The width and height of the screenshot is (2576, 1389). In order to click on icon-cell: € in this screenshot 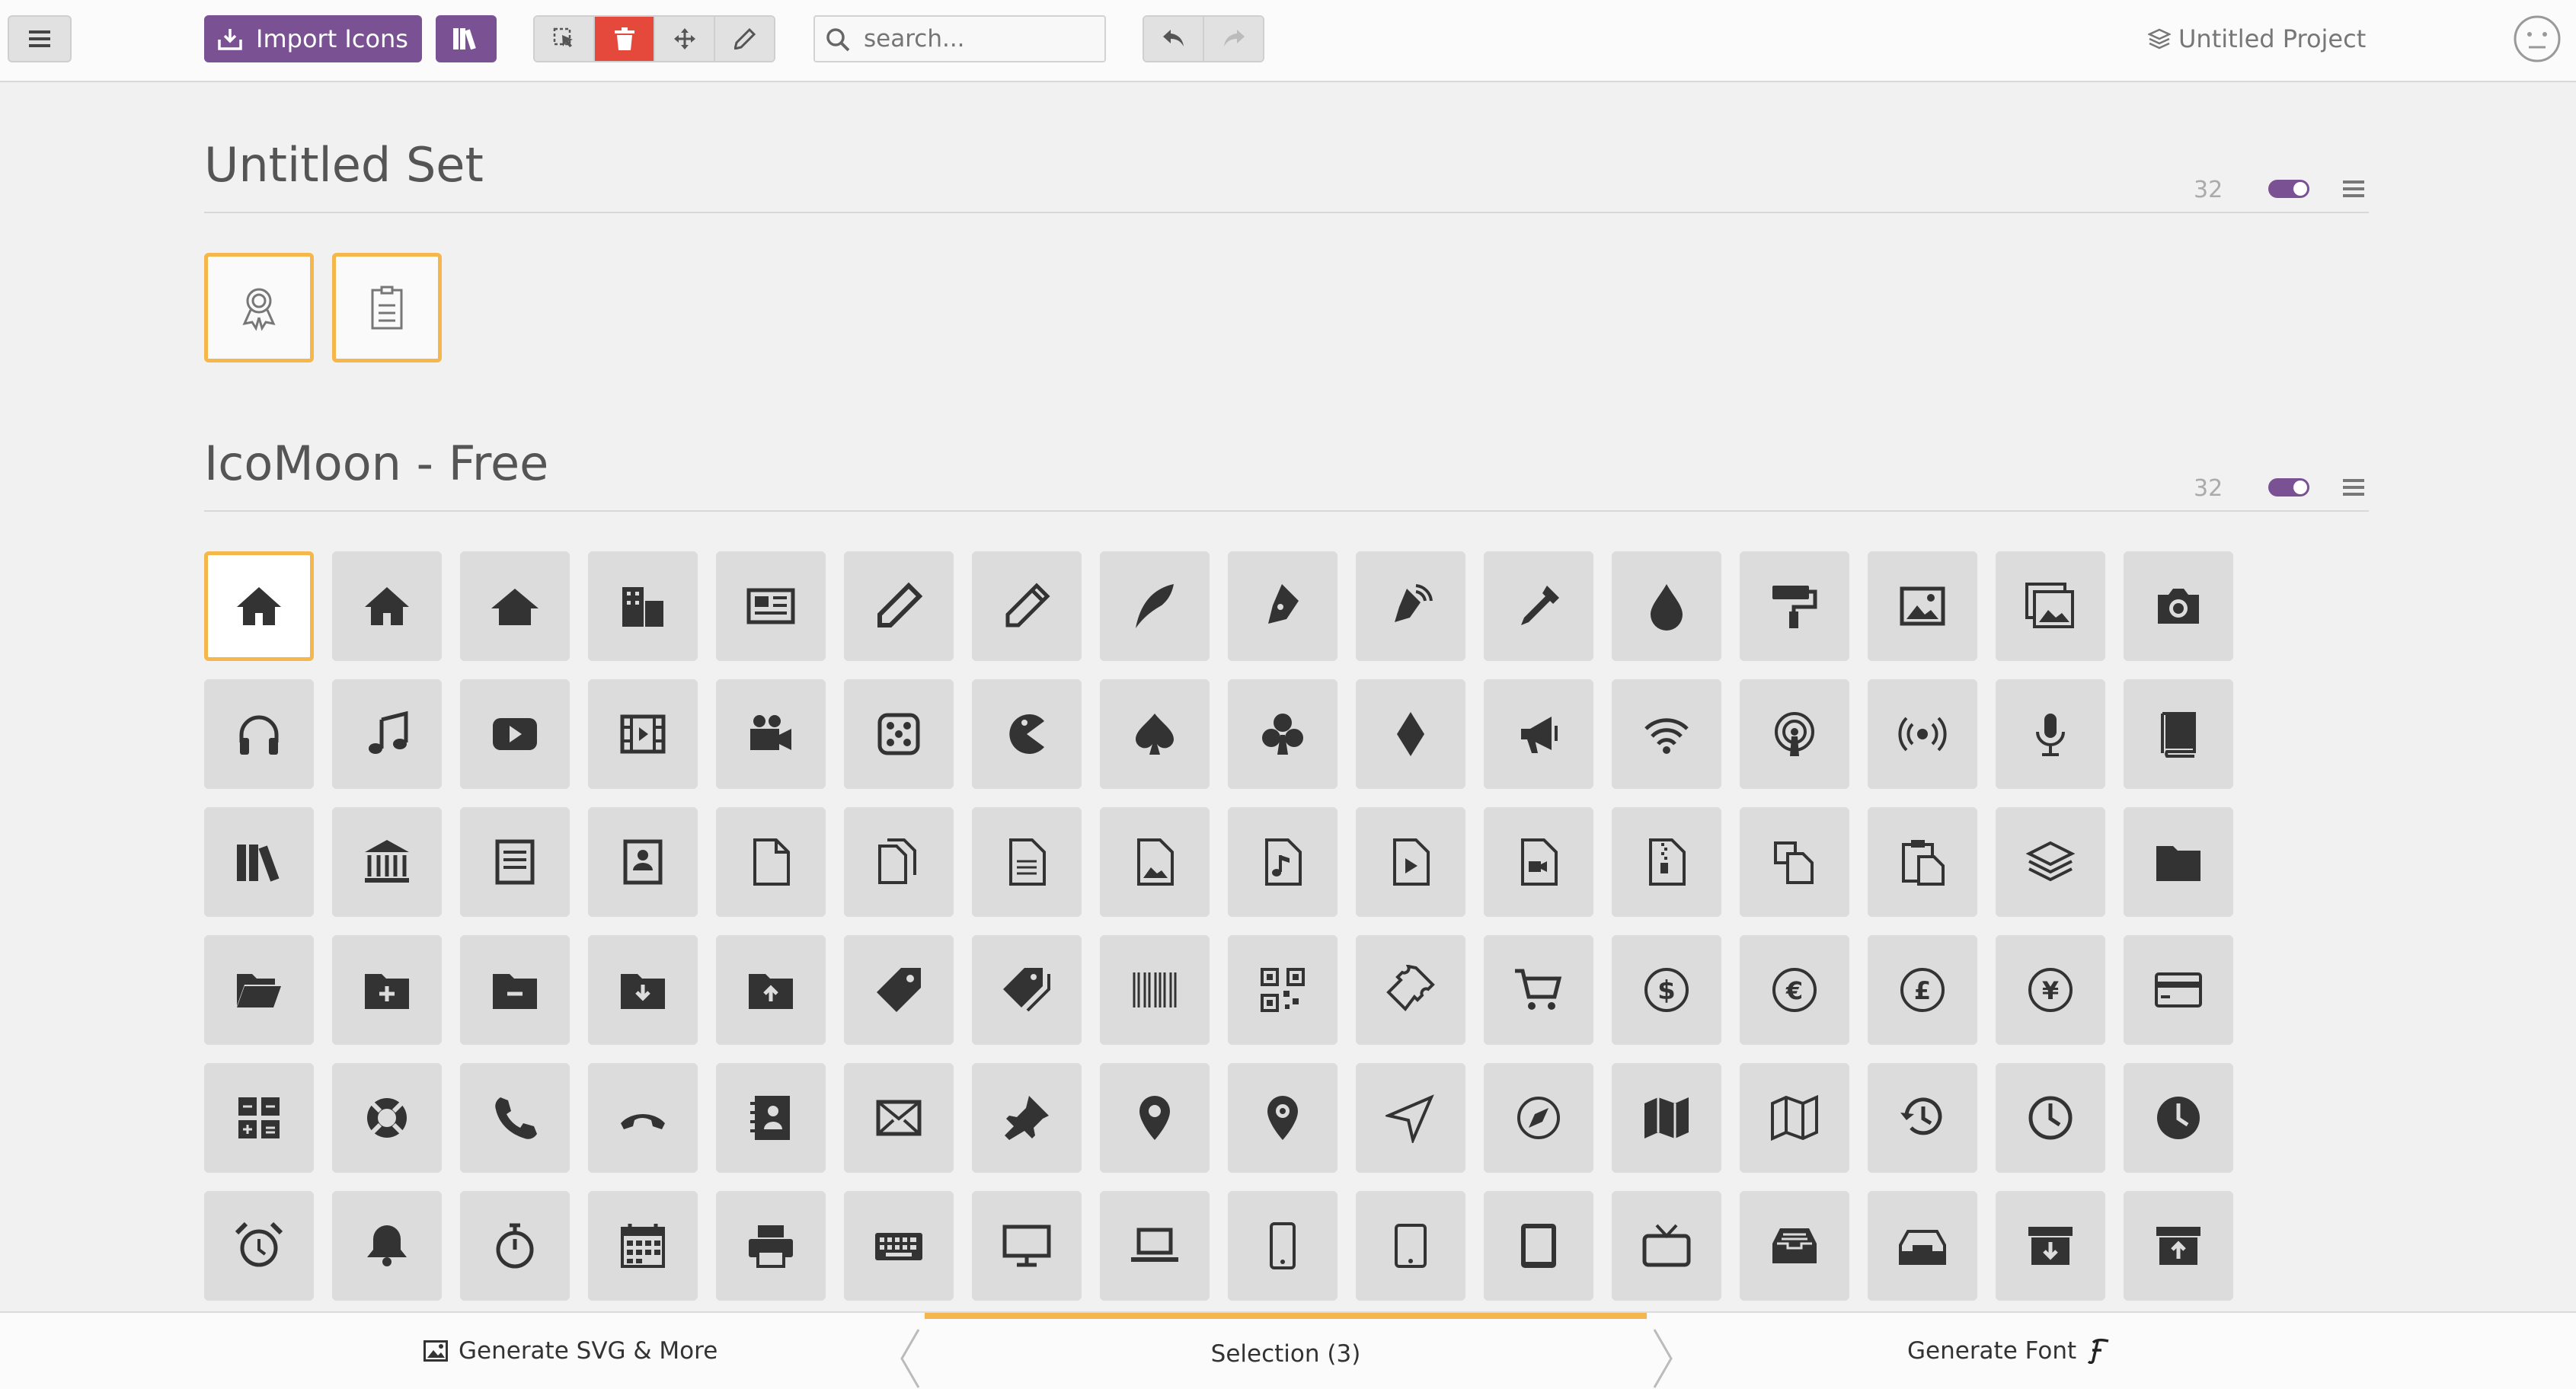, I will do `click(1795, 990)`.